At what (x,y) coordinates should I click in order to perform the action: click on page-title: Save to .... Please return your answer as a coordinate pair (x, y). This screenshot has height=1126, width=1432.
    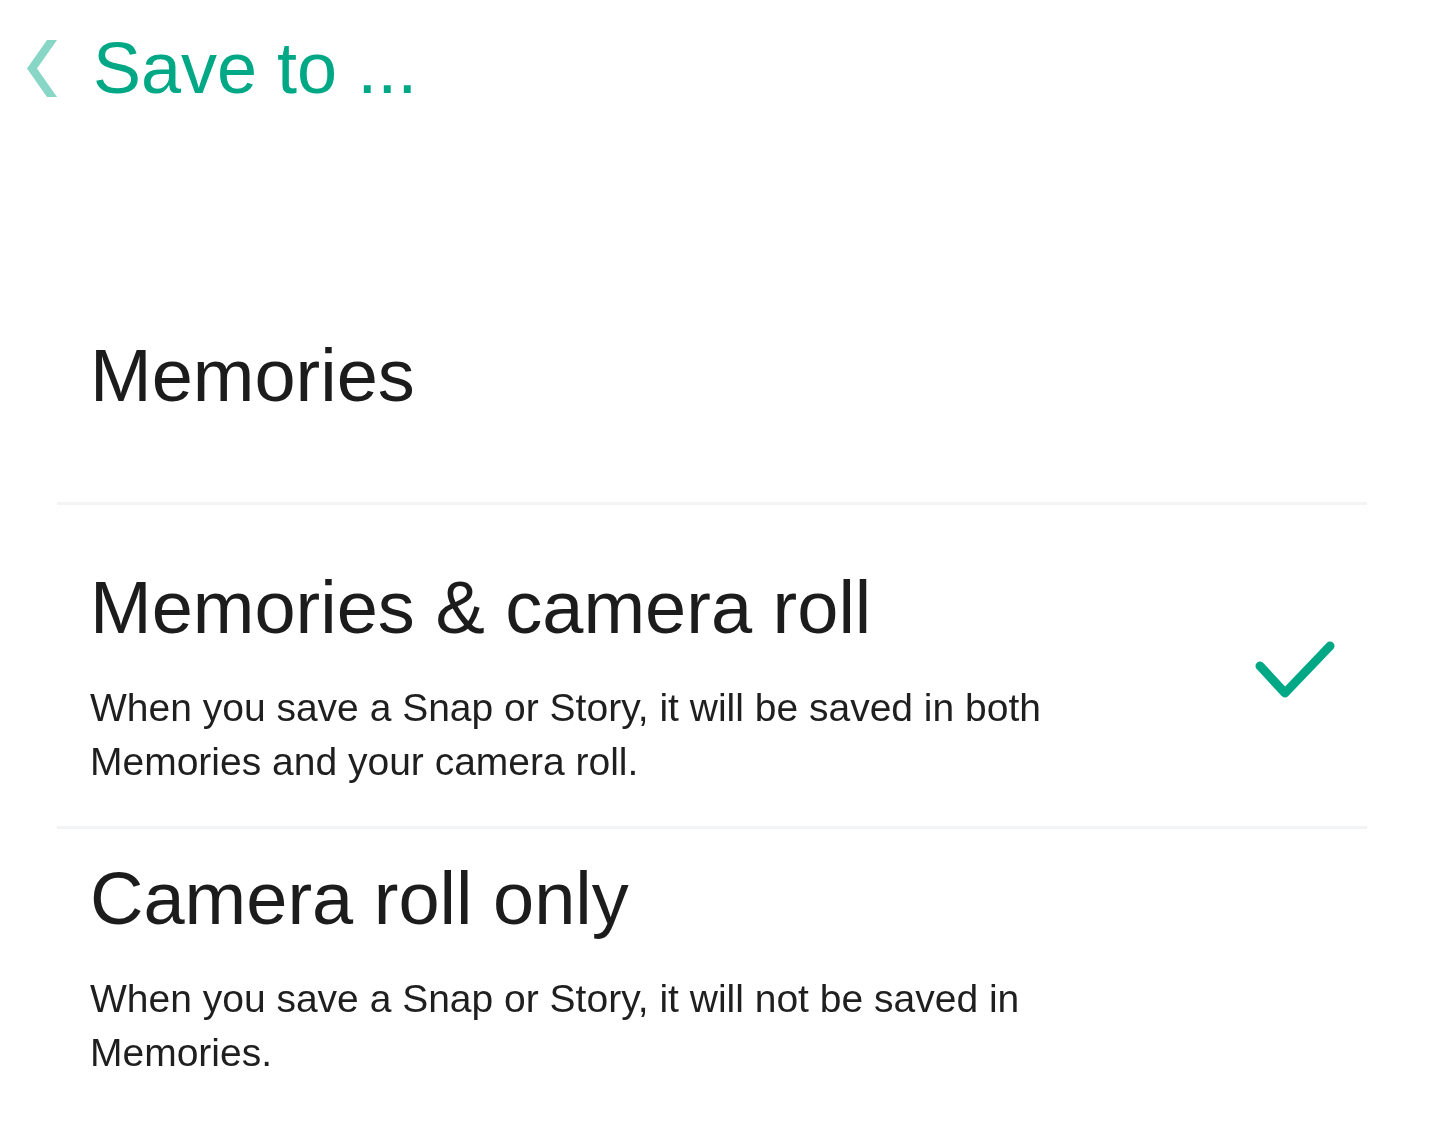
    Looking at the image, I should click on (255, 68).